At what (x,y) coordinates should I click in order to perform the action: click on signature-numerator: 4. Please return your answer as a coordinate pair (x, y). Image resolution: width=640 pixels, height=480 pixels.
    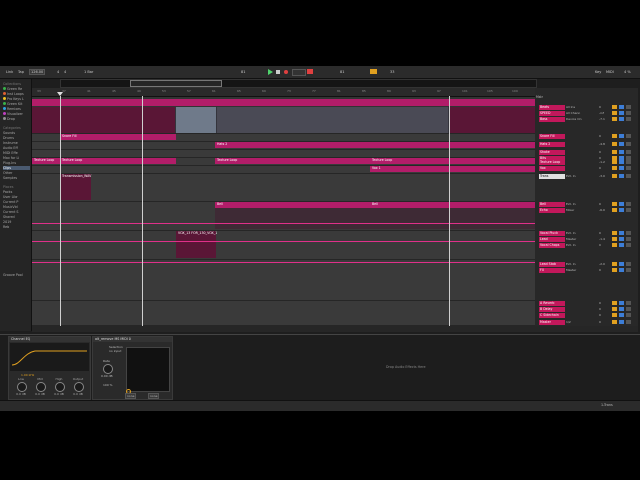
    Looking at the image, I should click on (58, 72).